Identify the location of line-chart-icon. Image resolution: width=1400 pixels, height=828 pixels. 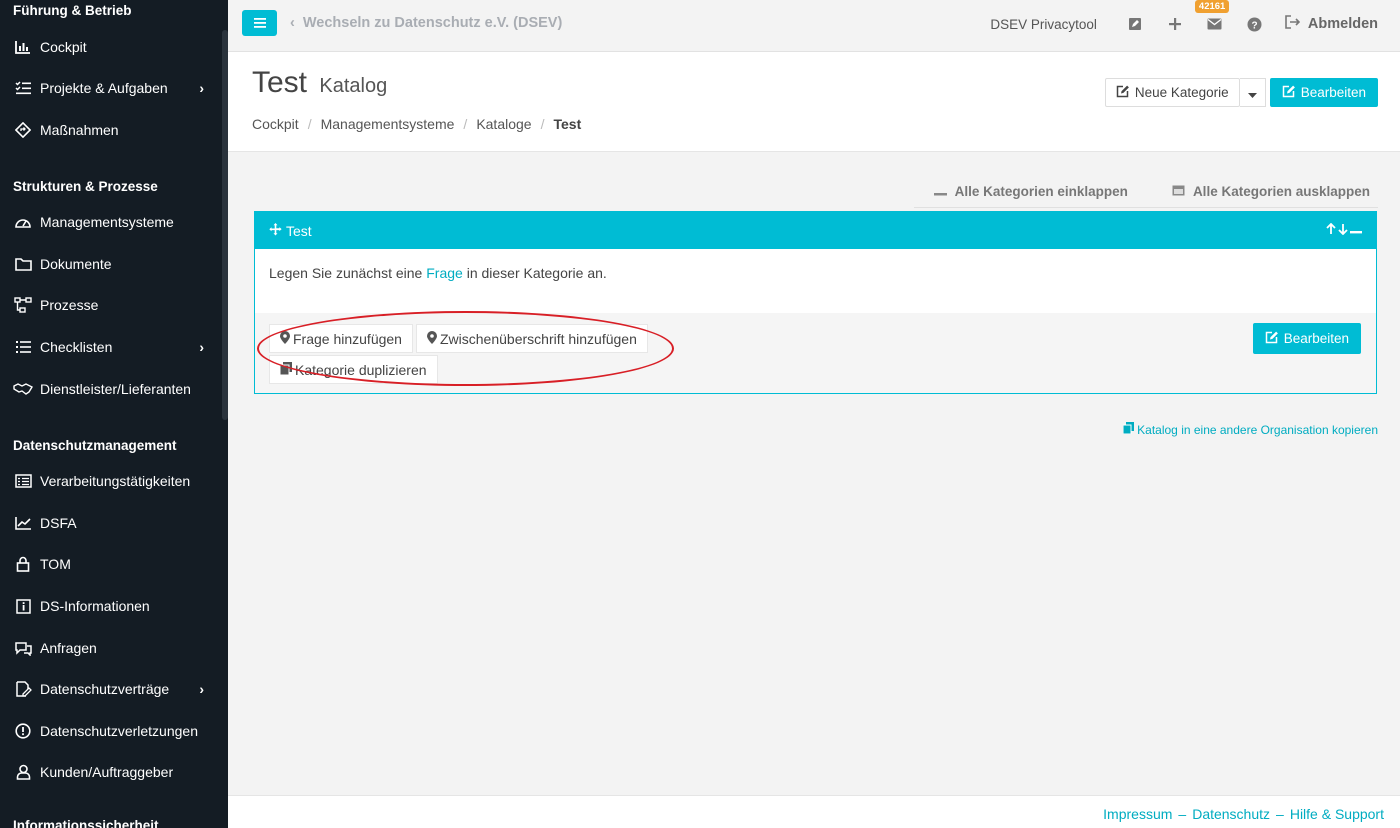
(23, 523).